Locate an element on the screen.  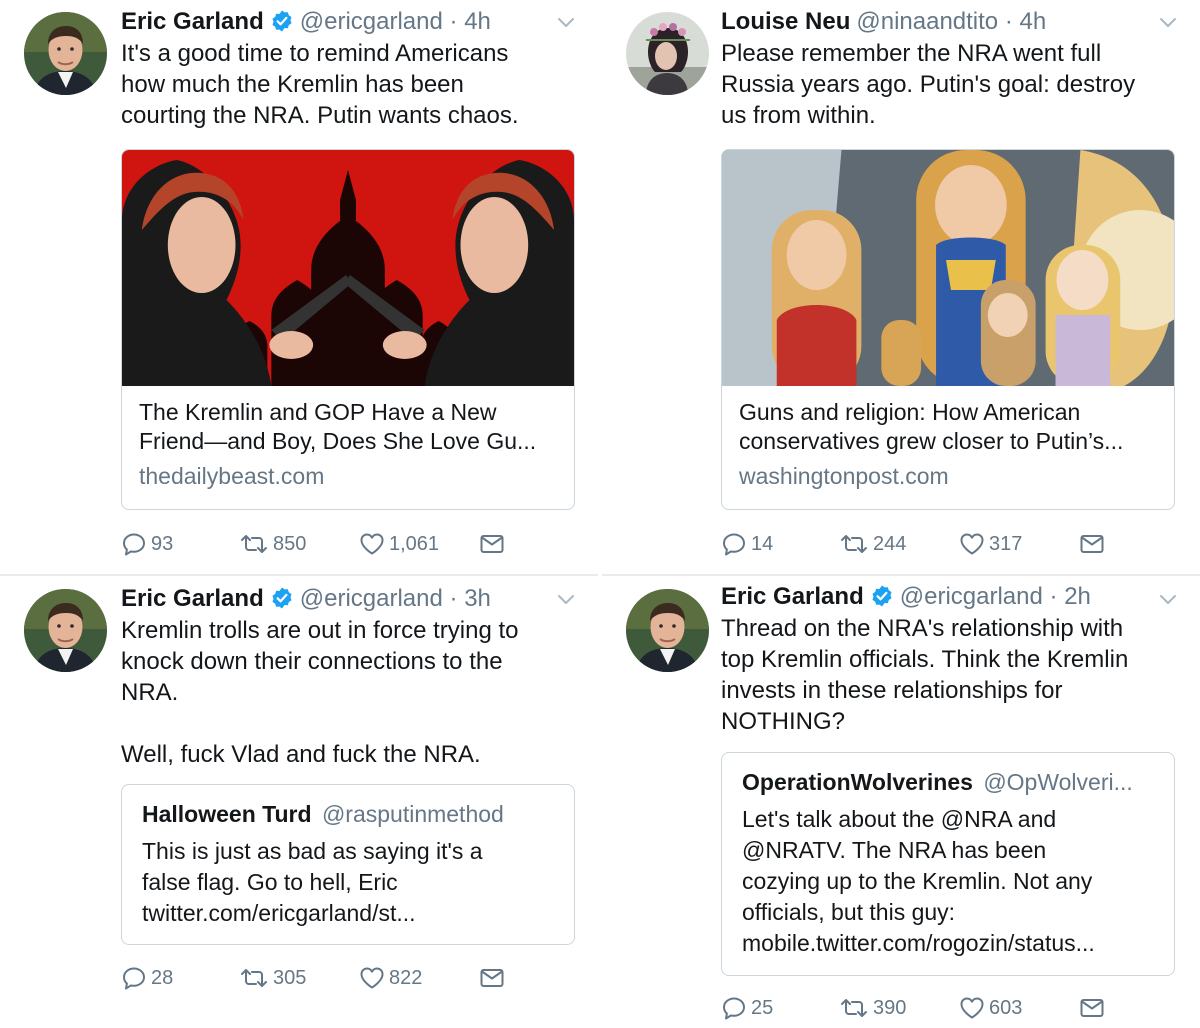
reply-count: 28 is located at coordinates (162, 977).